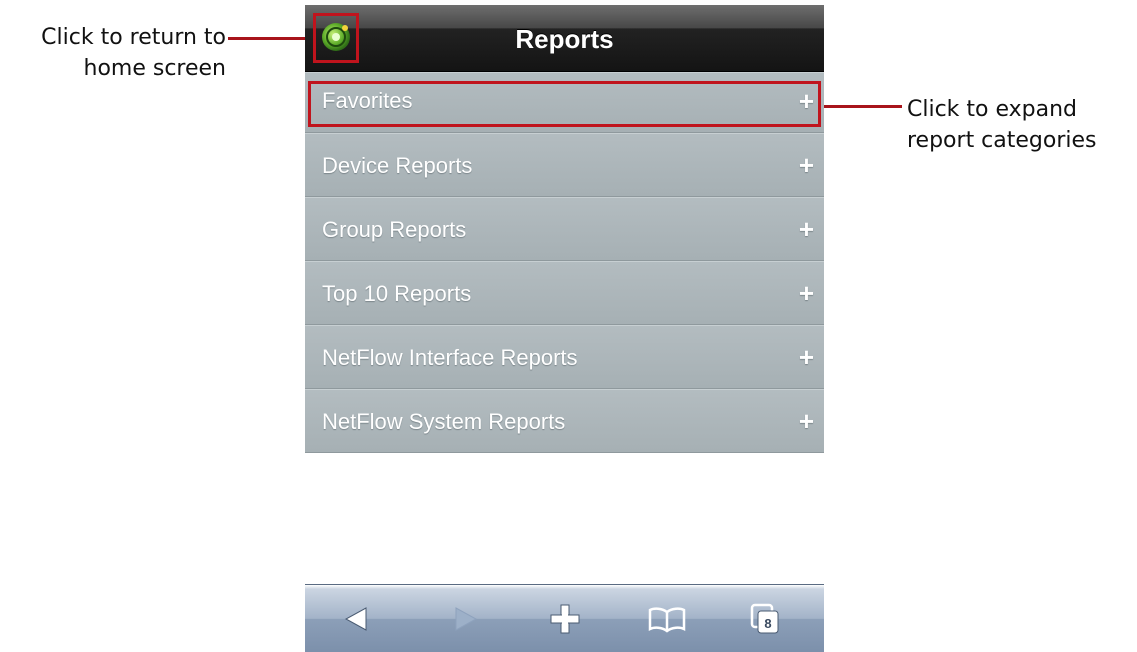 This screenshot has height=652, width=1137. Describe the element at coordinates (992, 109) in the screenshot. I see `callout-expand-line1: Click to expand` at that location.